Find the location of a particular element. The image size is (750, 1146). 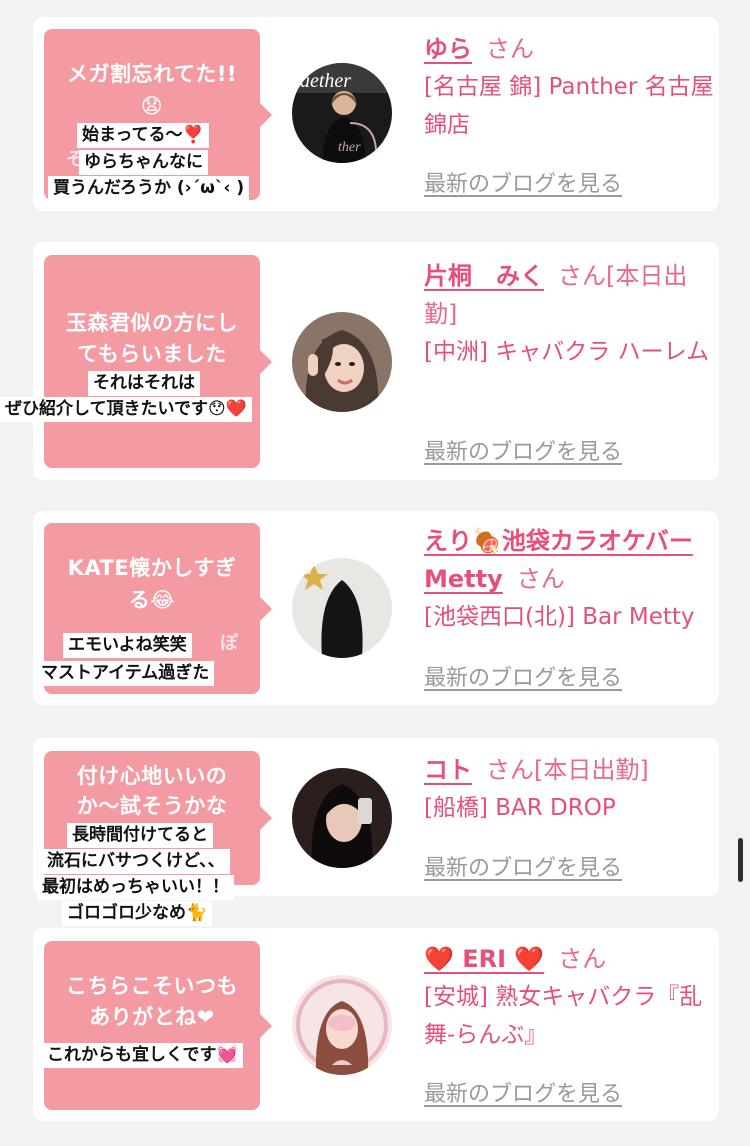

svg-text: ther is located at coordinates (349, 147).